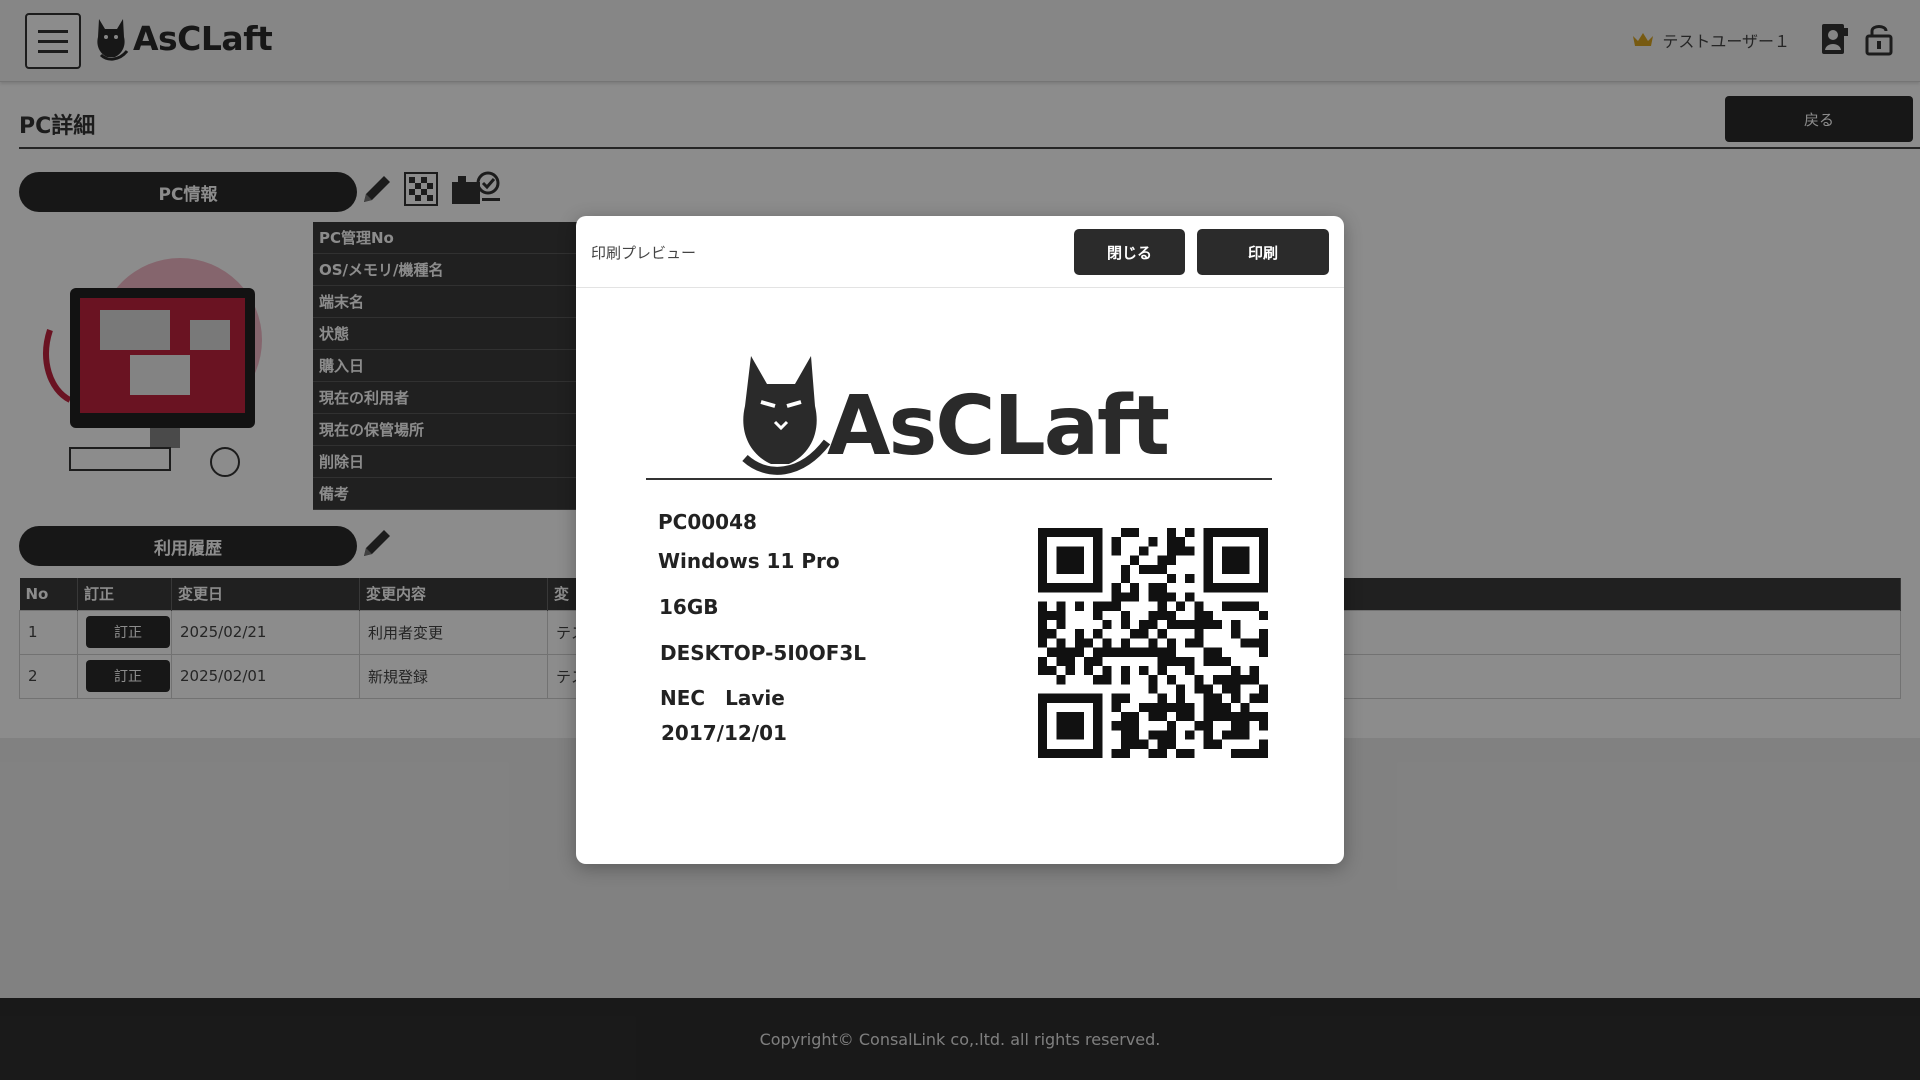 The image size is (1920, 1080). I want to click on modal-header: 印刷プレビュー 閉じる 印刷, so click(960, 252).